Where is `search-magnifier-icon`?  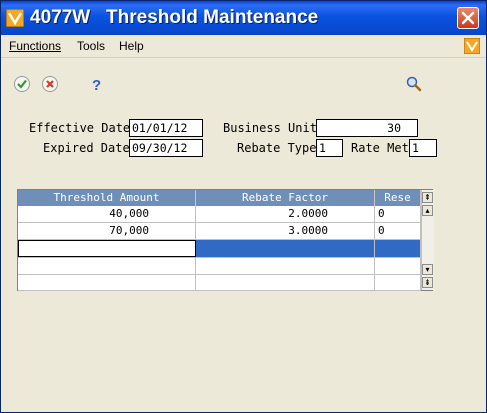 search-magnifier-icon is located at coordinates (414, 84).